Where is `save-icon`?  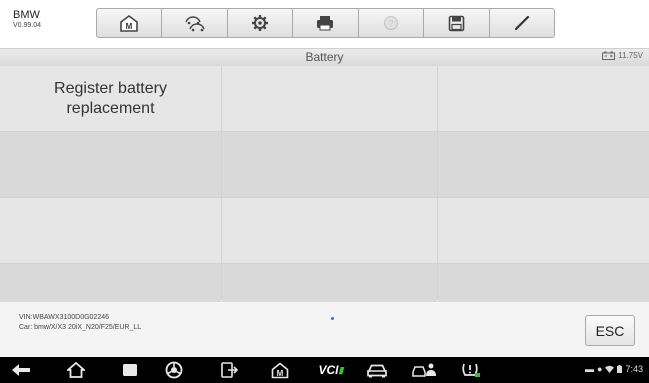 save-icon is located at coordinates (456, 23).